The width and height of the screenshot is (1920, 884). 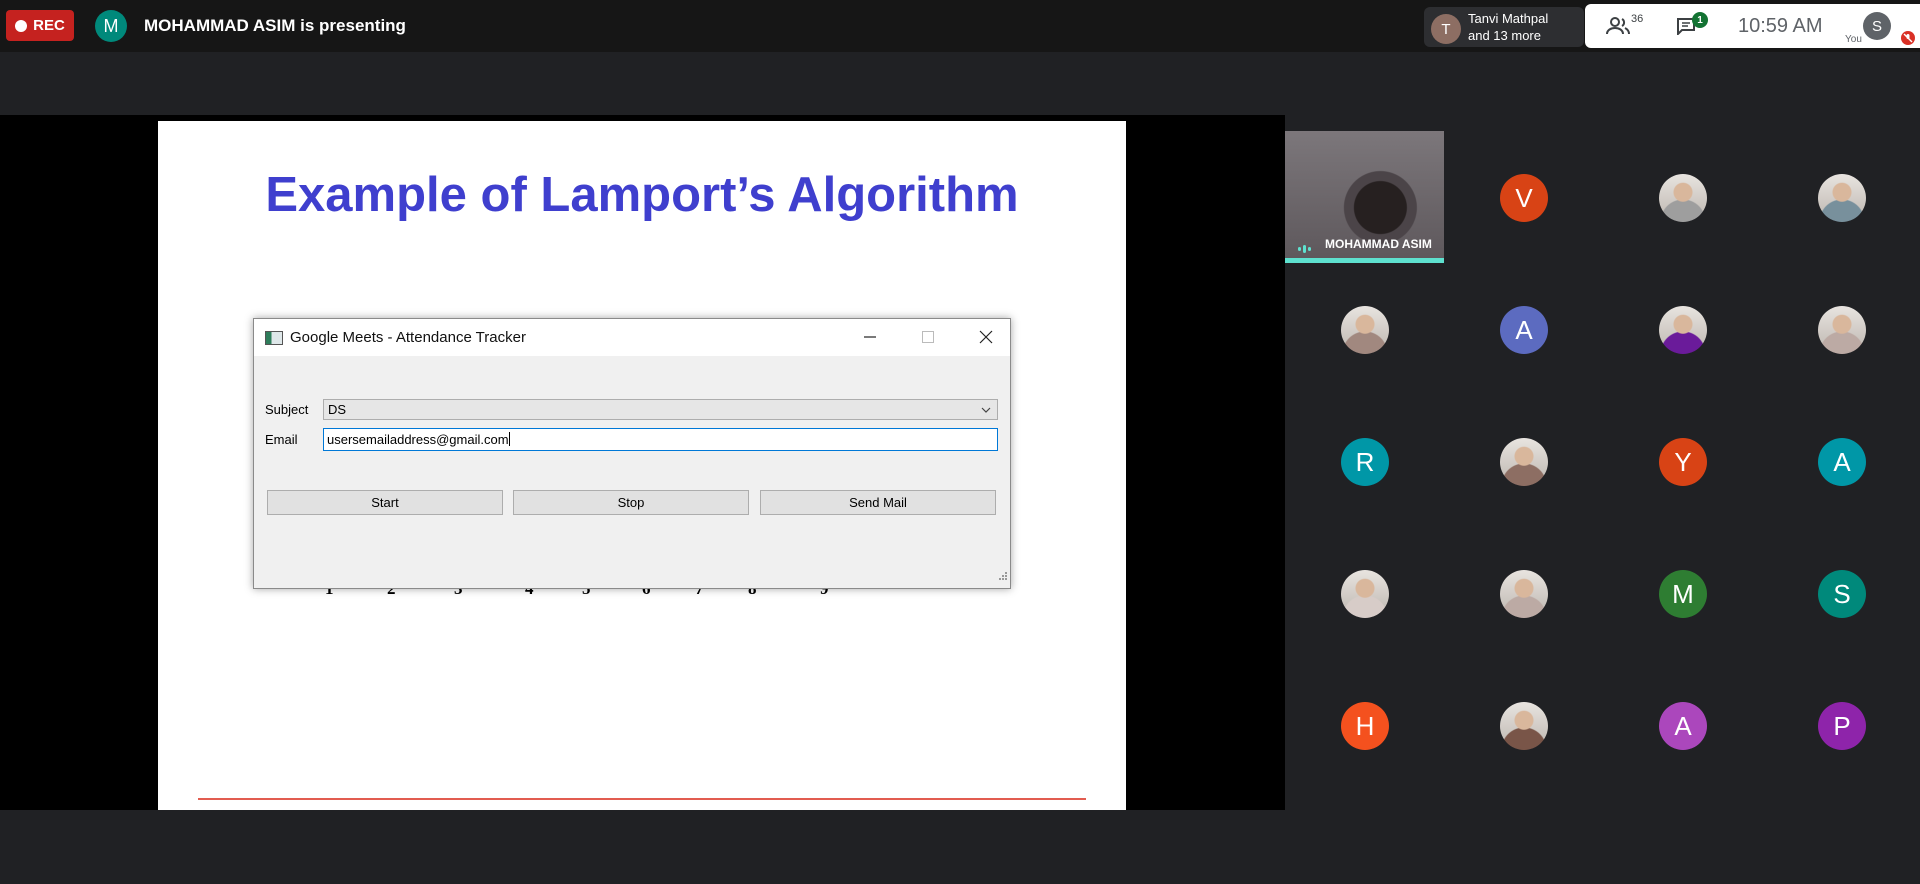 I want to click on mic-off-icon, so click(x=1908, y=38).